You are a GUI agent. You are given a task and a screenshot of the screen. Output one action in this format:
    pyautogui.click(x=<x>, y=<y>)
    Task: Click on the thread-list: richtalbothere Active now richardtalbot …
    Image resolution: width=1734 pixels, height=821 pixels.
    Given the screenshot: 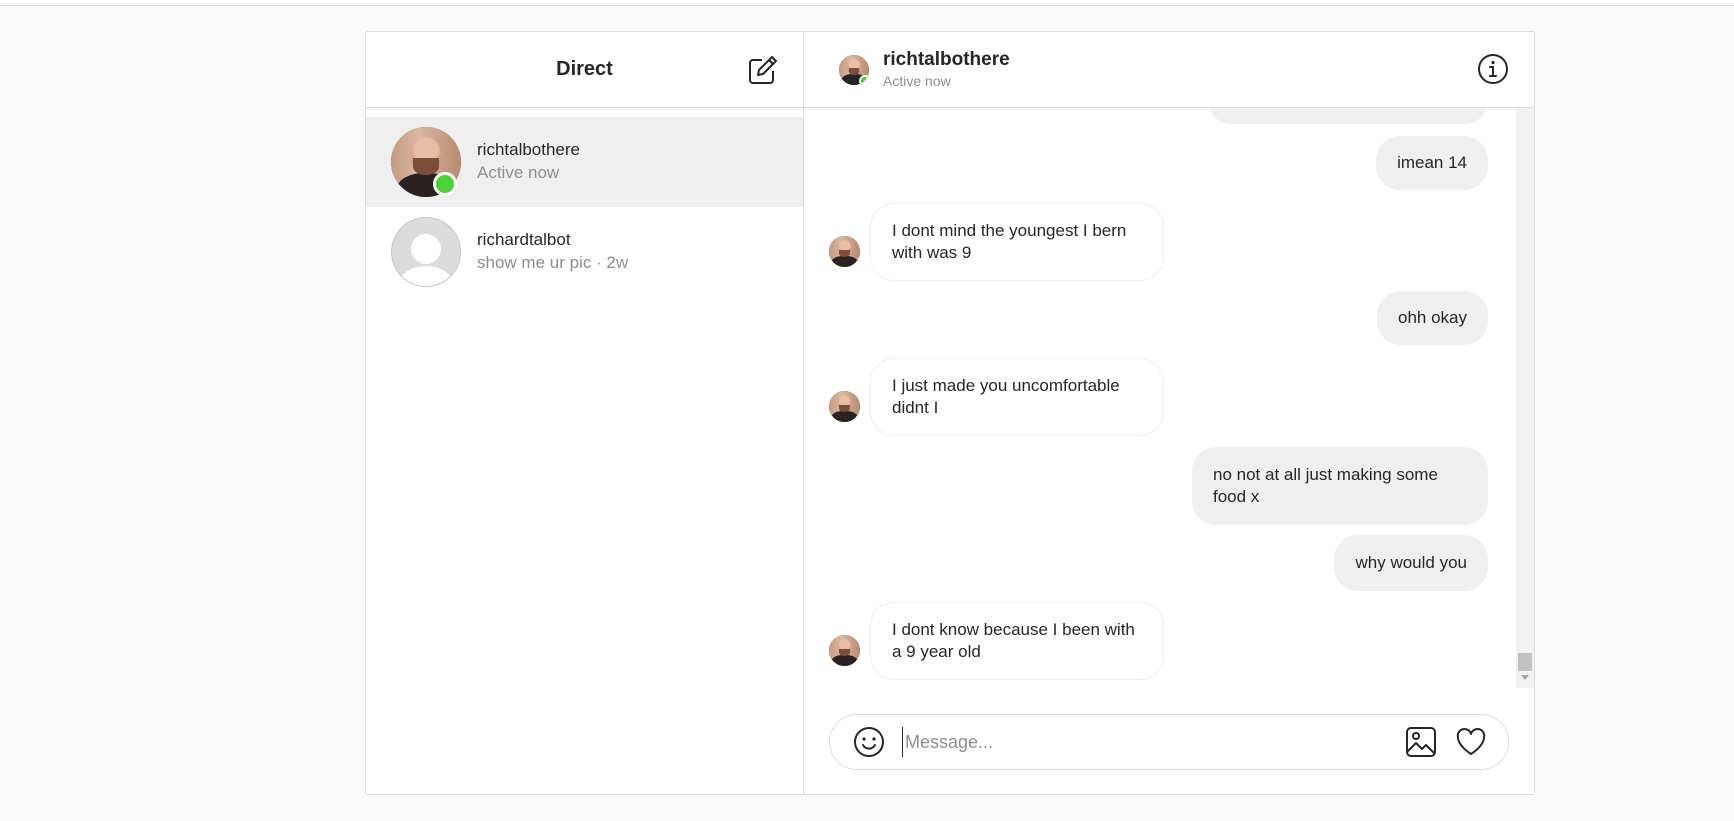 What is the action you would take?
    pyautogui.click(x=584, y=202)
    